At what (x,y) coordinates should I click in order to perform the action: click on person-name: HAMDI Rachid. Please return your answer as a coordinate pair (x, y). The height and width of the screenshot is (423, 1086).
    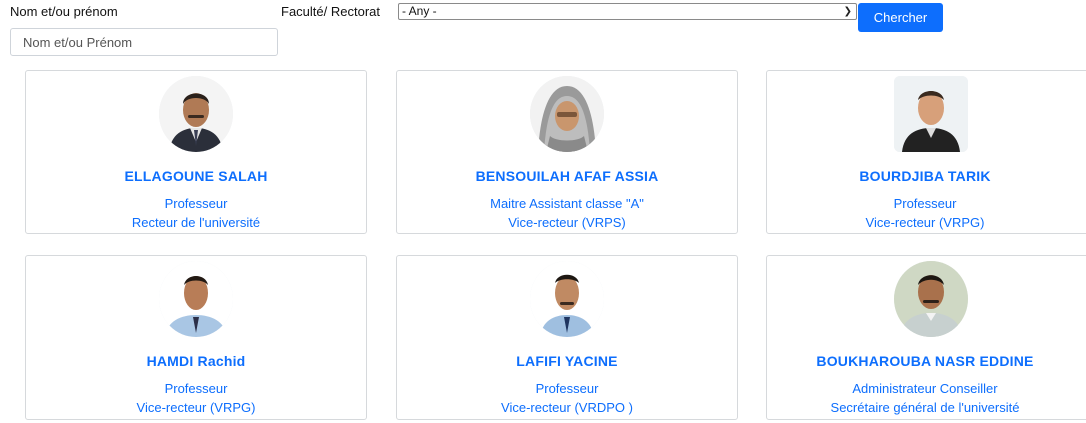
    Looking at the image, I should click on (196, 361).